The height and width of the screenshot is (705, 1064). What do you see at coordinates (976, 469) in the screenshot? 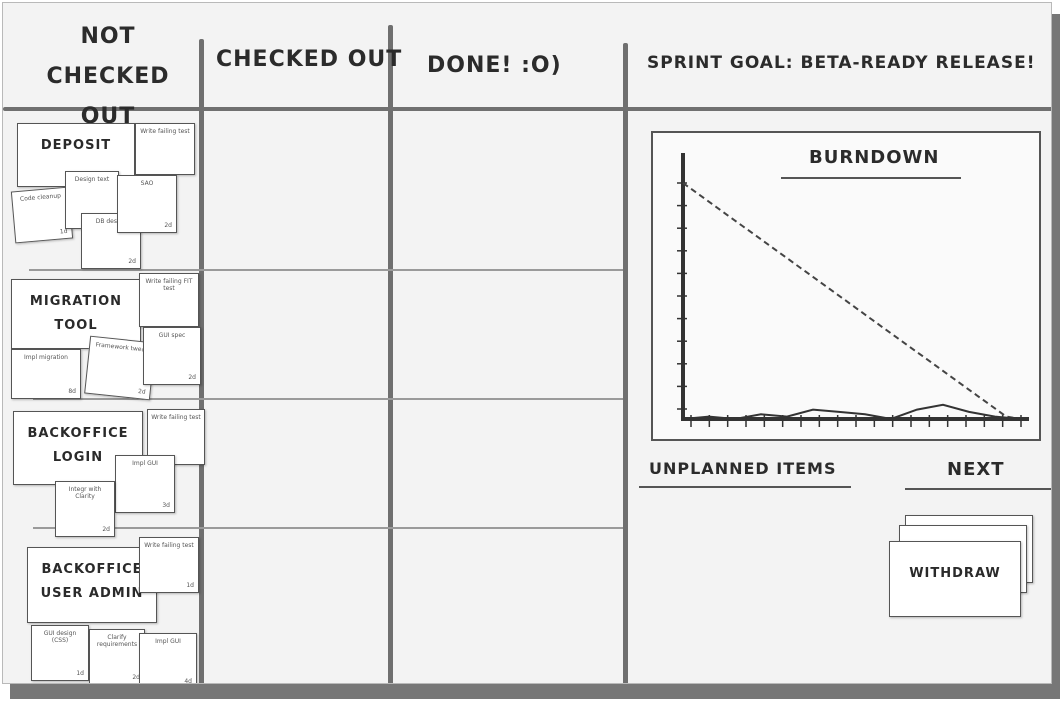
I see `next-label: Next` at bounding box center [976, 469].